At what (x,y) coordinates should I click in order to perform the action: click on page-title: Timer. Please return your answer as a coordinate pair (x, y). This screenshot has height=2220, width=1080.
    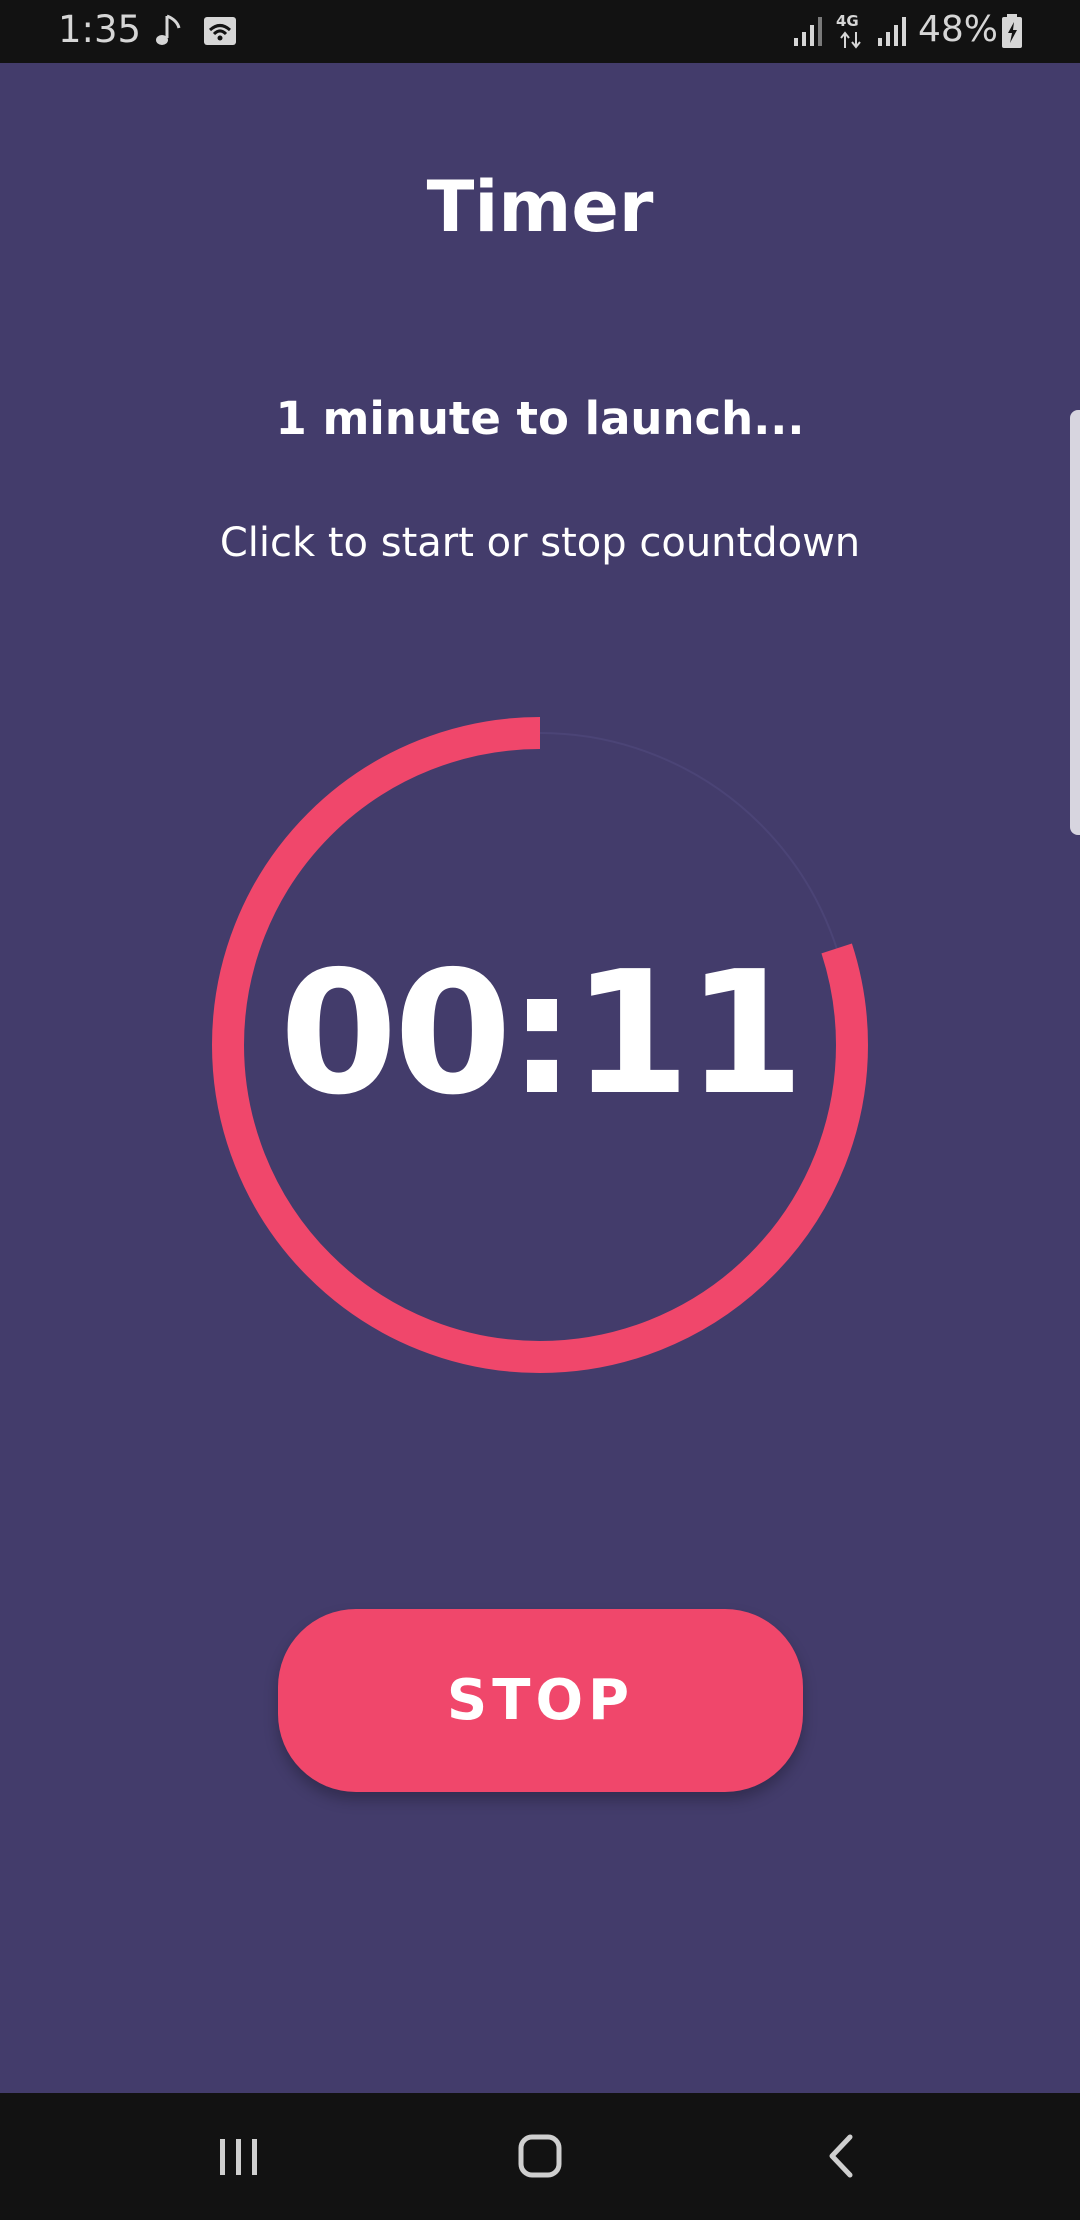
    Looking at the image, I should click on (540, 207).